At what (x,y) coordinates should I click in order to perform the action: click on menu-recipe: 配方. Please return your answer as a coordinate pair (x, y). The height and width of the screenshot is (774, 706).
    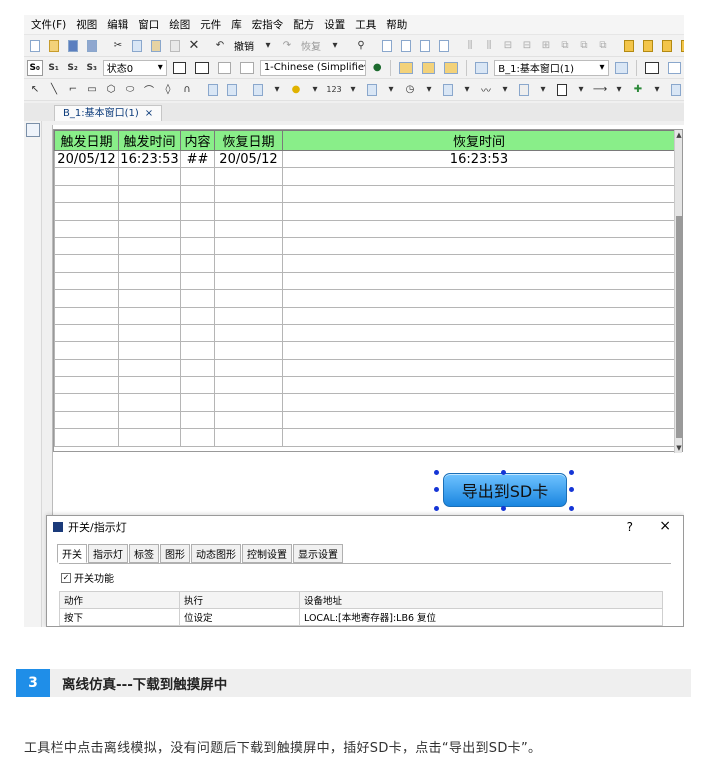
    Looking at the image, I should click on (303, 25).